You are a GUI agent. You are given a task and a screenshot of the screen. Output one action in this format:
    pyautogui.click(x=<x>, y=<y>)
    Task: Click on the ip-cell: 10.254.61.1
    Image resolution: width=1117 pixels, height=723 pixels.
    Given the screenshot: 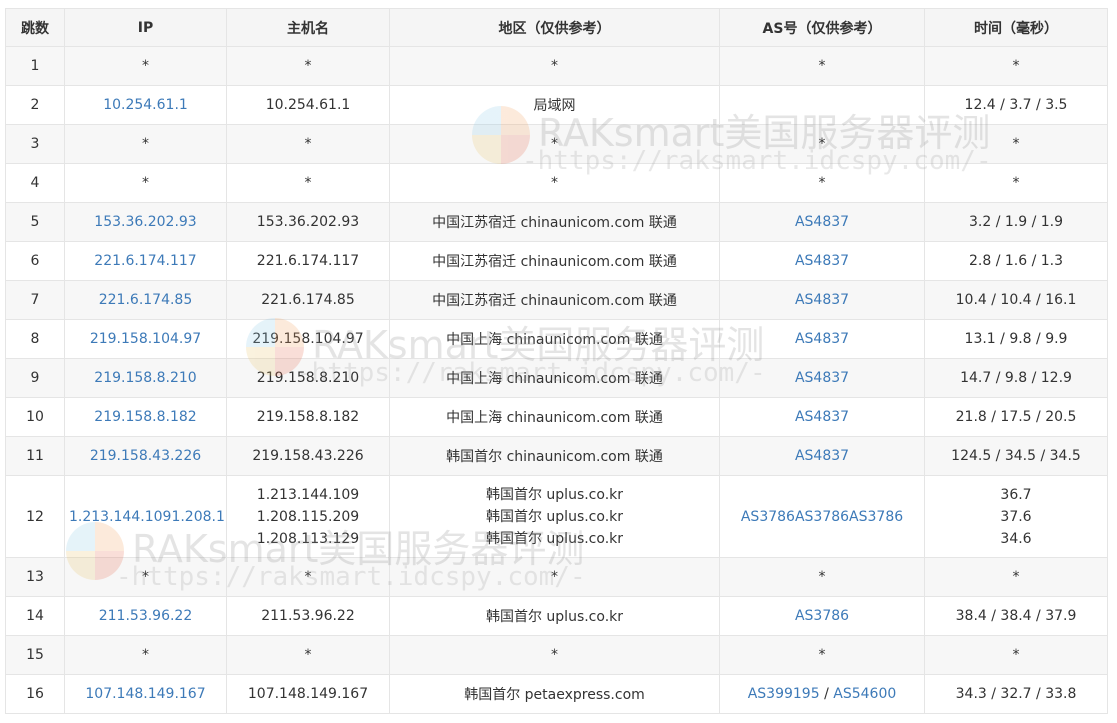 What is the action you would take?
    pyautogui.click(x=145, y=105)
    